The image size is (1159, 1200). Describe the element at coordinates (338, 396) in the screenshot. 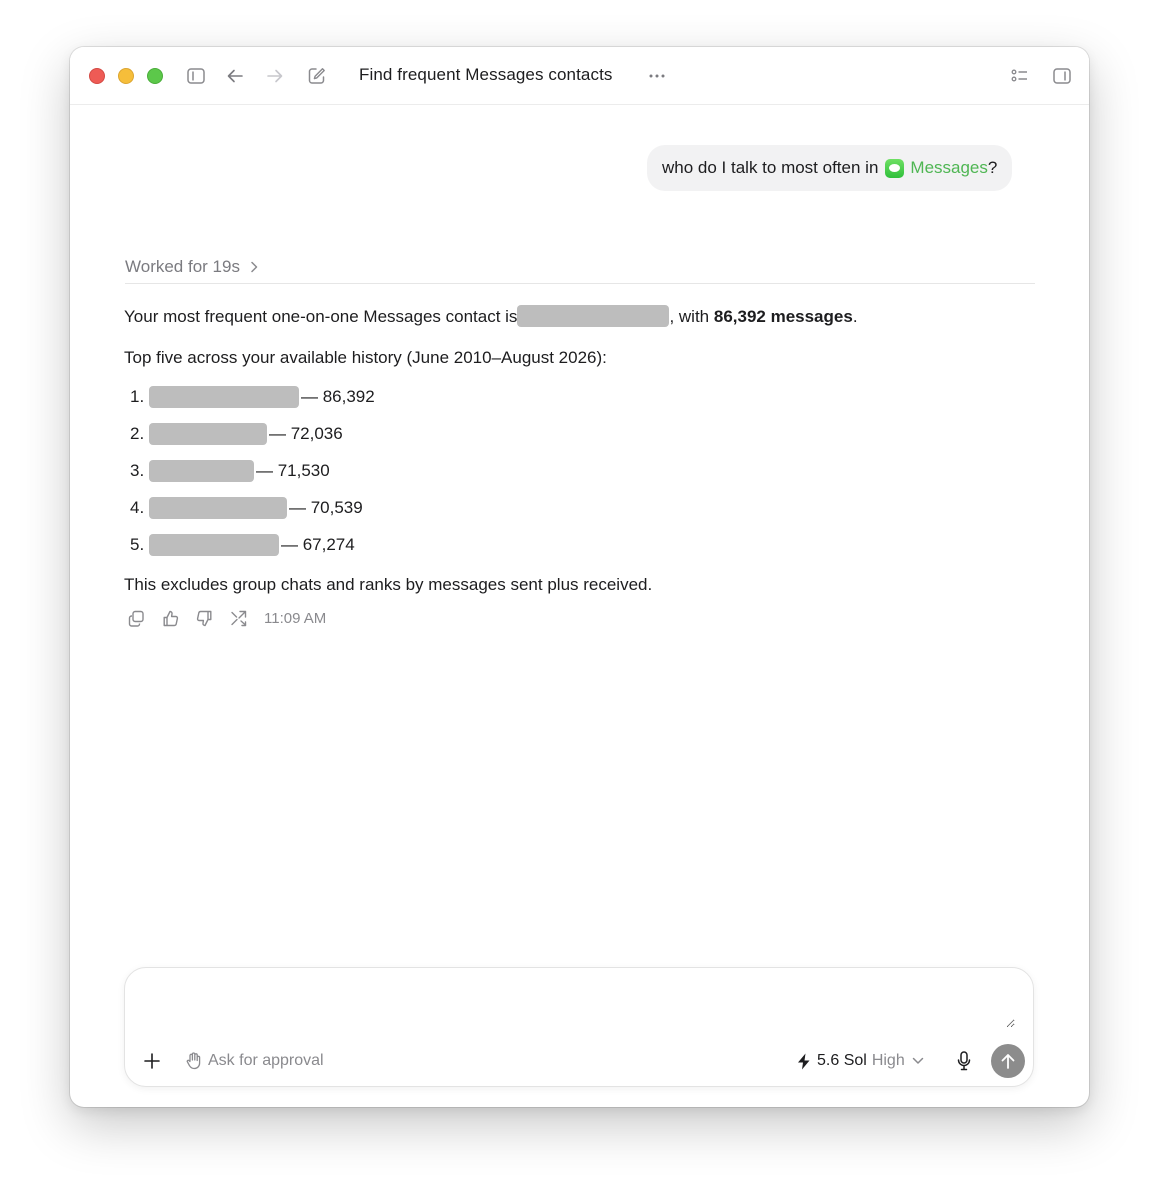

I see `list-count: — 86,392` at that location.